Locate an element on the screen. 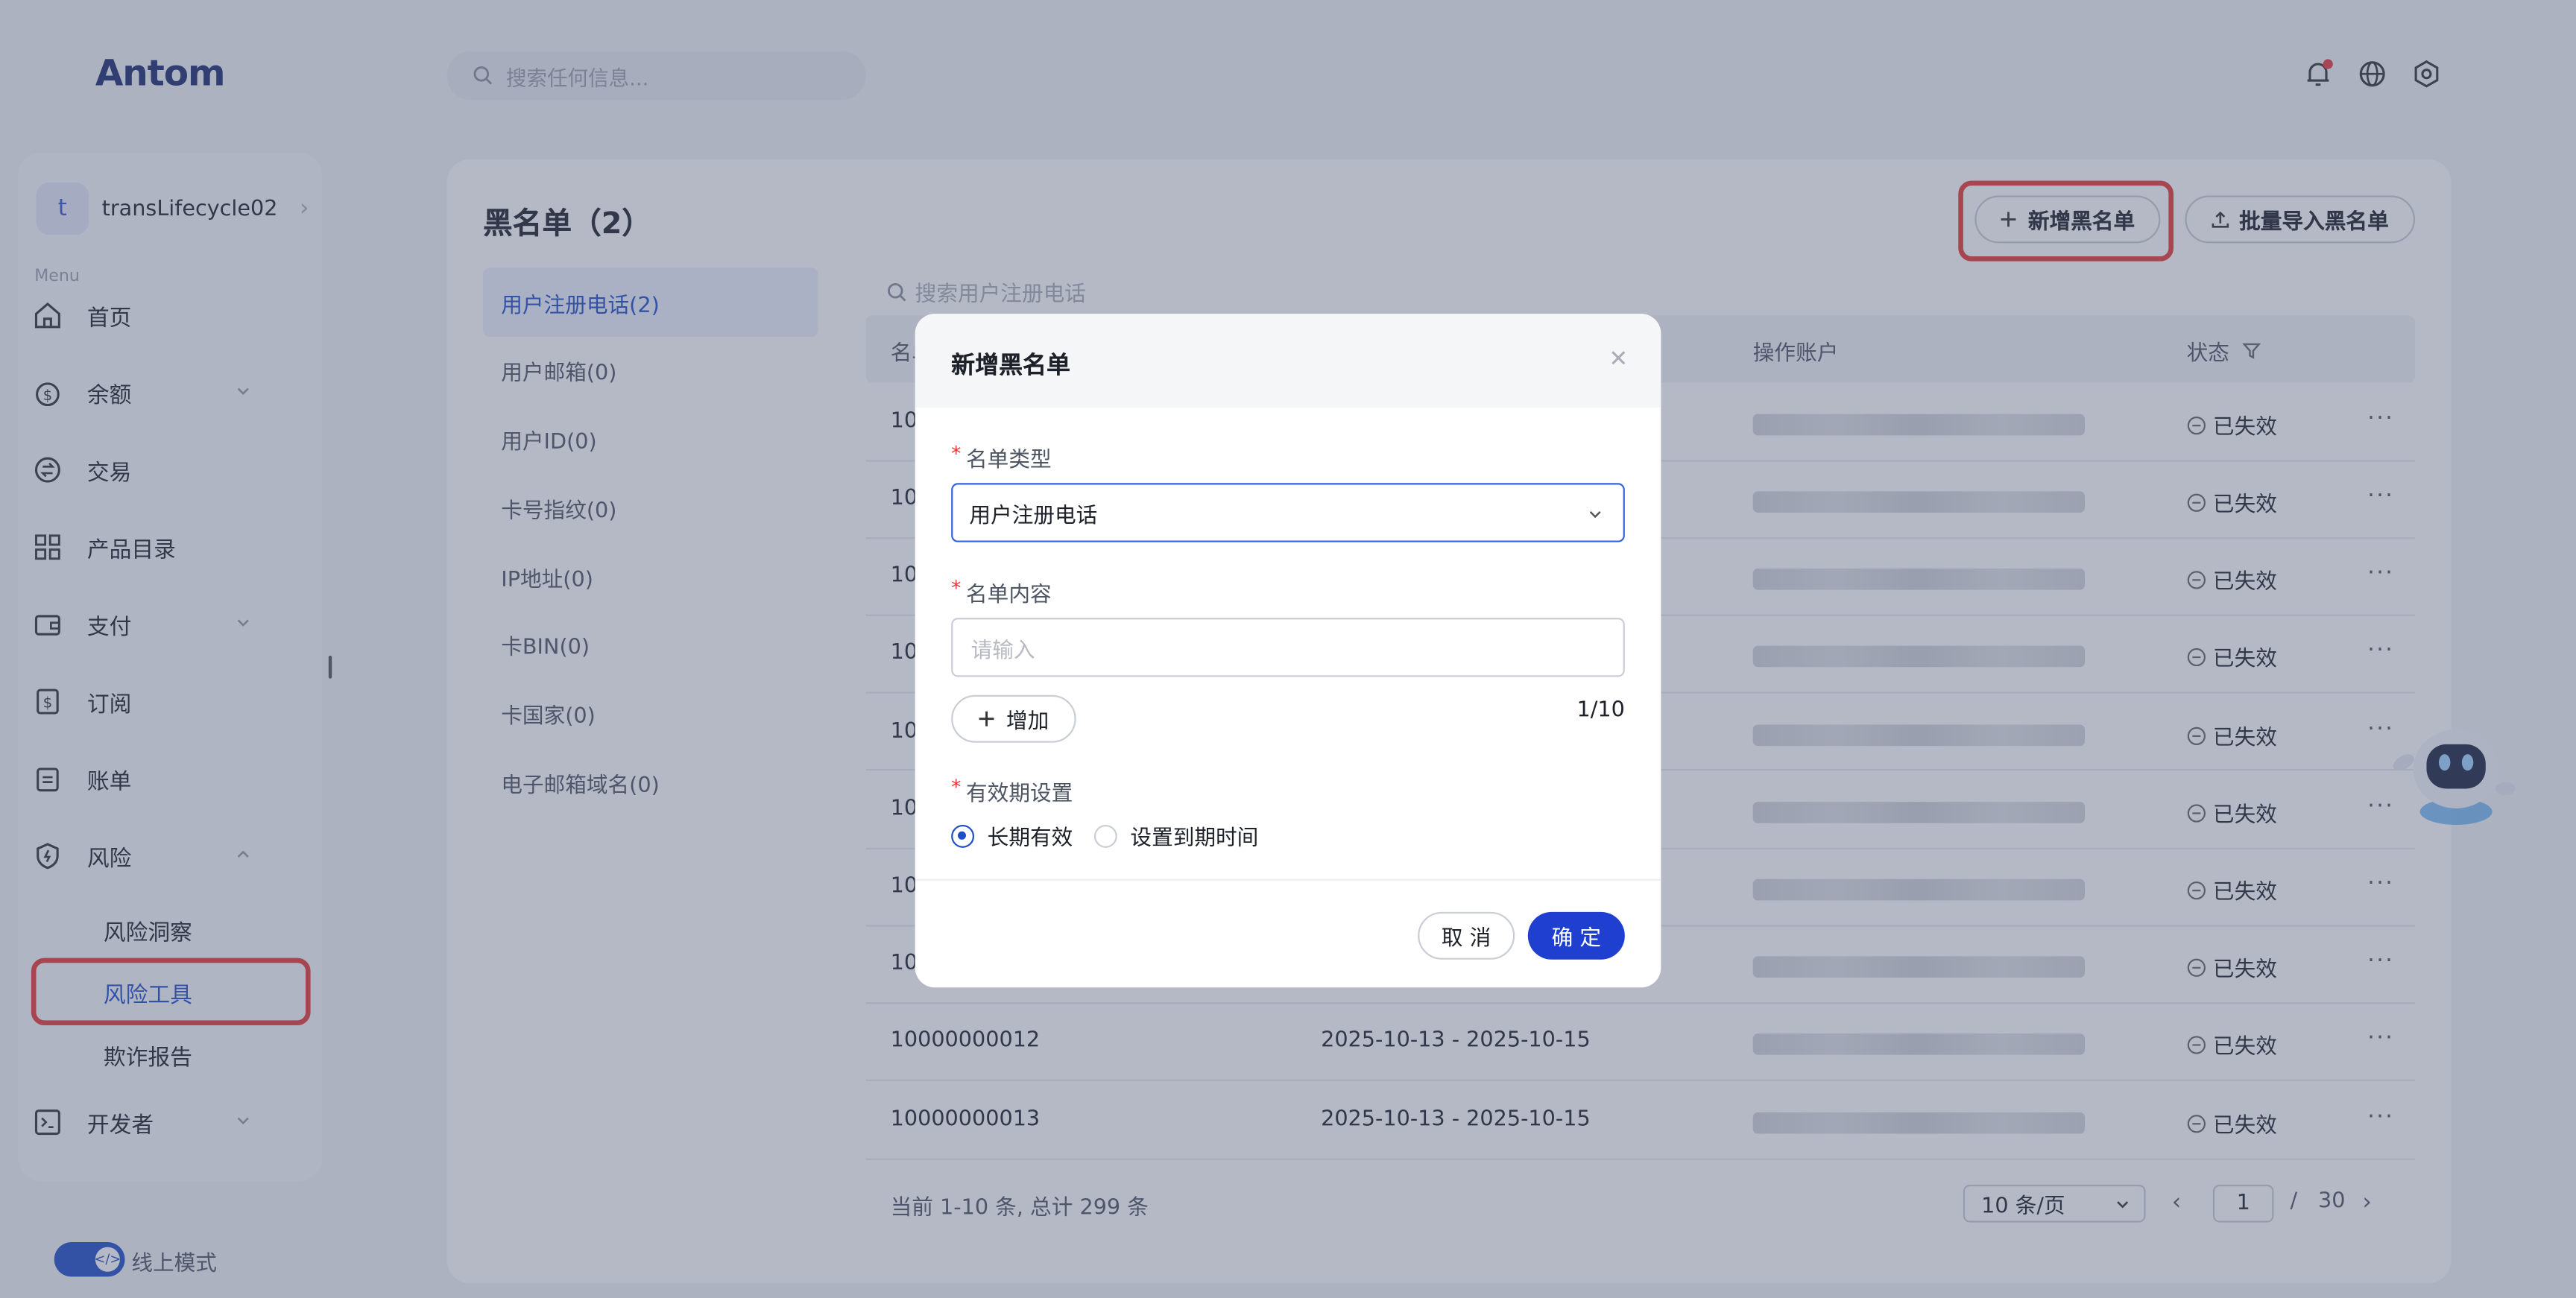  dialog-divider is located at coordinates (1288, 879).